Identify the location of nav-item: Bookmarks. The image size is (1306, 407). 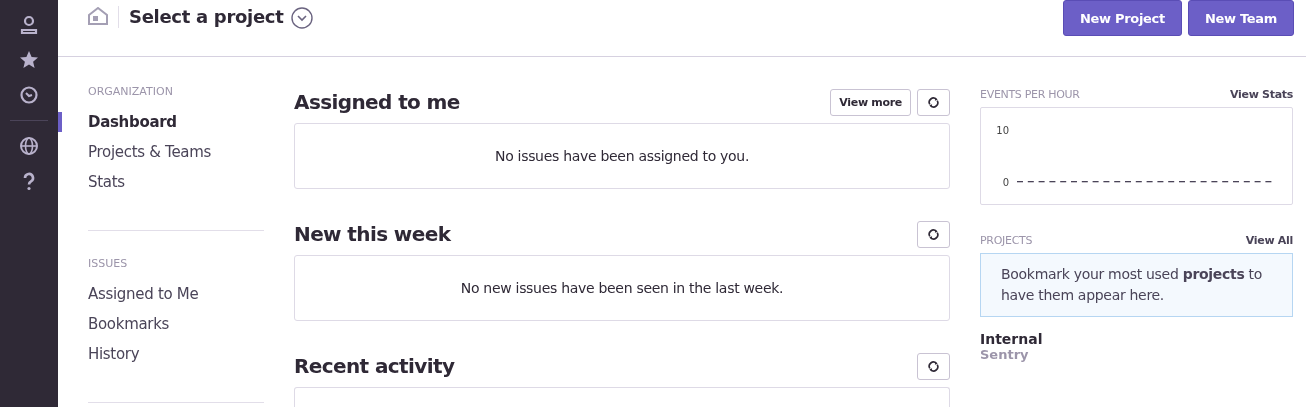
(161, 324).